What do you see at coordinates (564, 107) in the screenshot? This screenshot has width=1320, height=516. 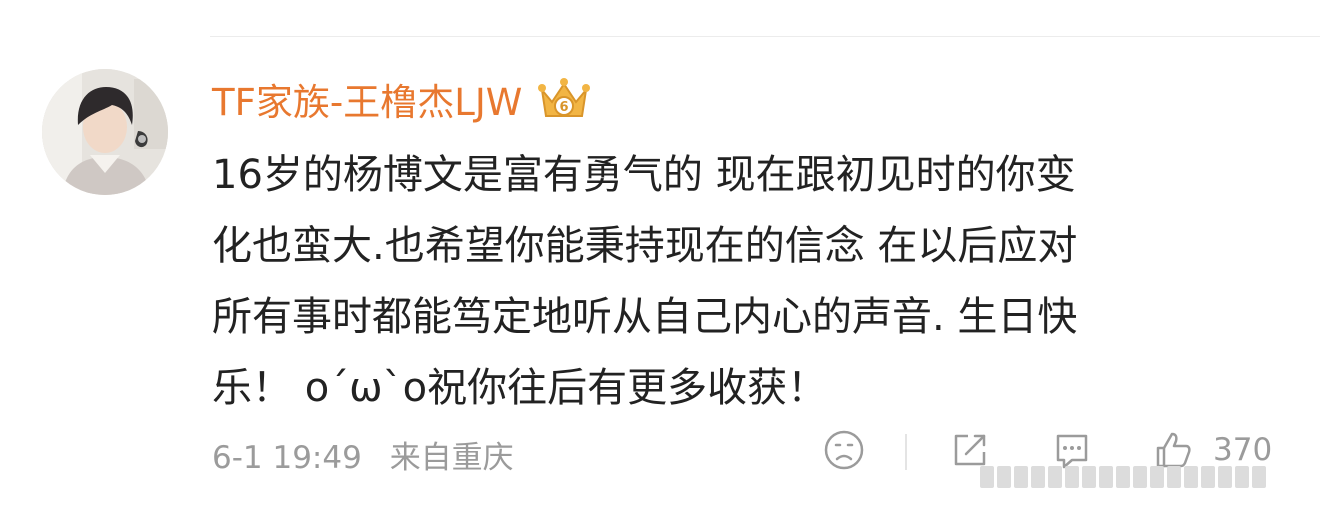 I see `svg-text: 6` at bounding box center [564, 107].